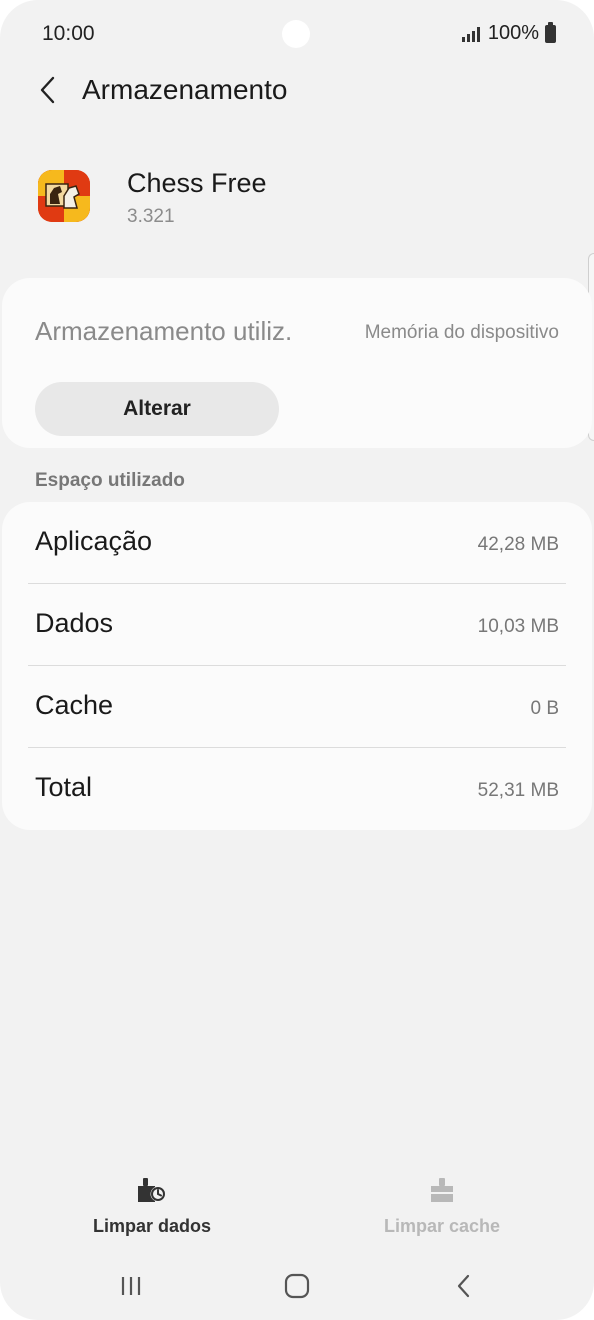  Describe the element at coordinates (442, 1190) in the screenshot. I see `clear-cache-icon` at that location.